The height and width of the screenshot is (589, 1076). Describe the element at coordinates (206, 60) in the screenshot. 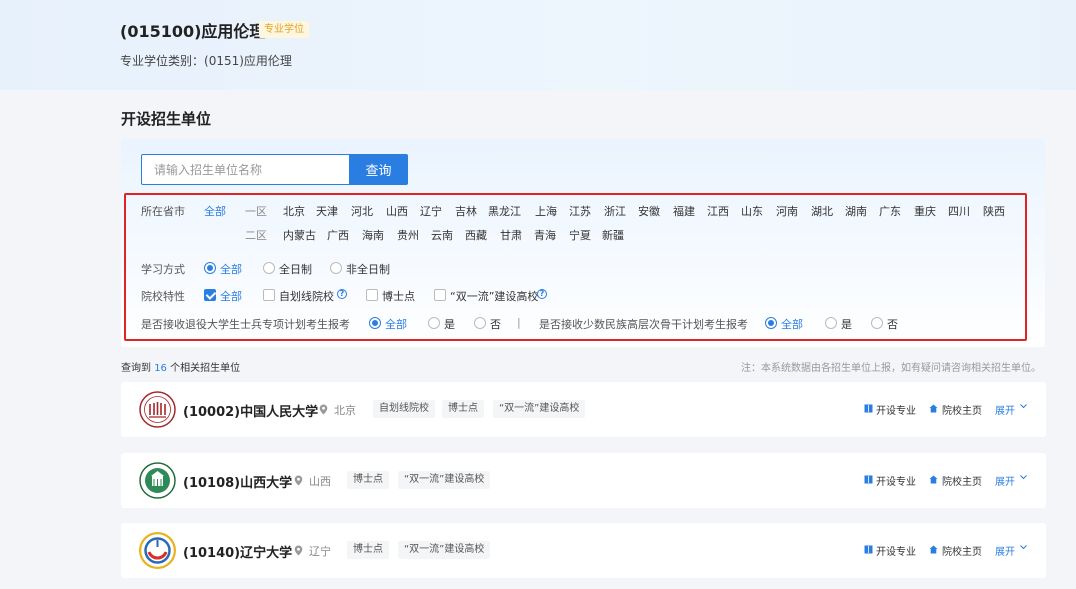

I see `degree-category: 专业学位类别：(0151)应用伦理` at that location.